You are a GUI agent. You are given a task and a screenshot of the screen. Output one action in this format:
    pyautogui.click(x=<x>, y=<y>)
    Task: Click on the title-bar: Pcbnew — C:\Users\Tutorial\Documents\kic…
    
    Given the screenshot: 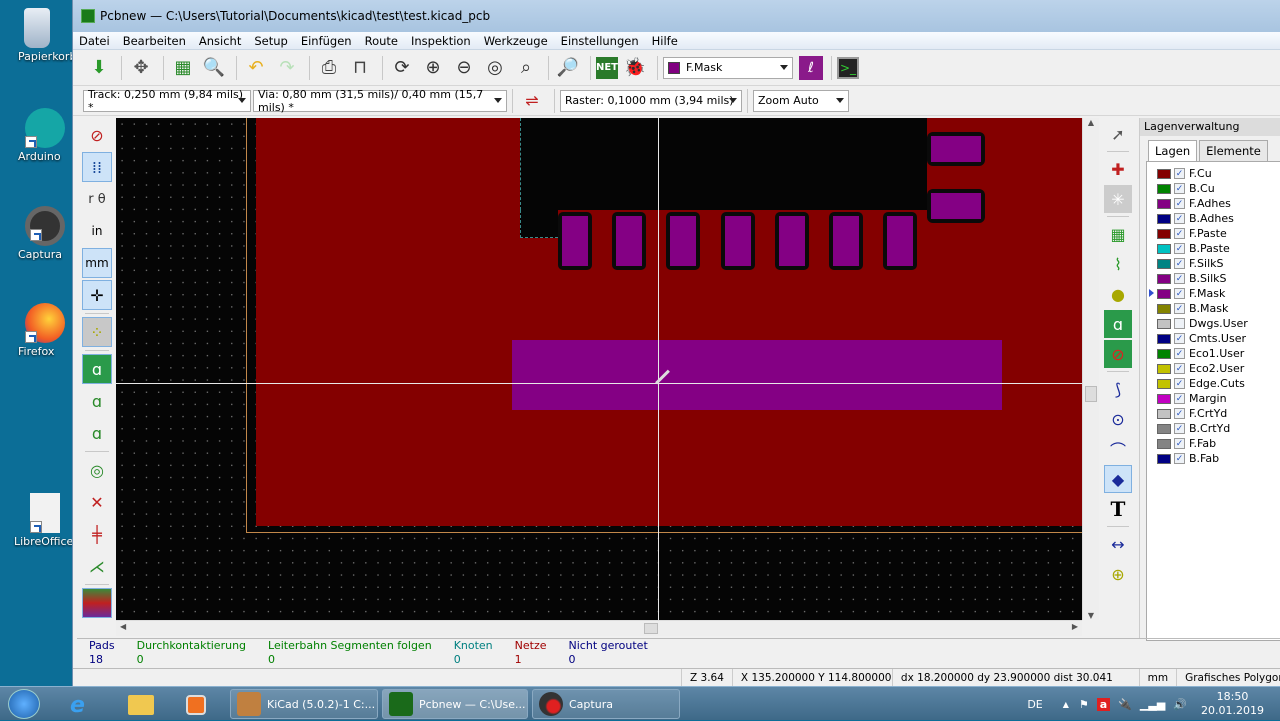 What is the action you would take?
    pyautogui.click(x=676, y=16)
    